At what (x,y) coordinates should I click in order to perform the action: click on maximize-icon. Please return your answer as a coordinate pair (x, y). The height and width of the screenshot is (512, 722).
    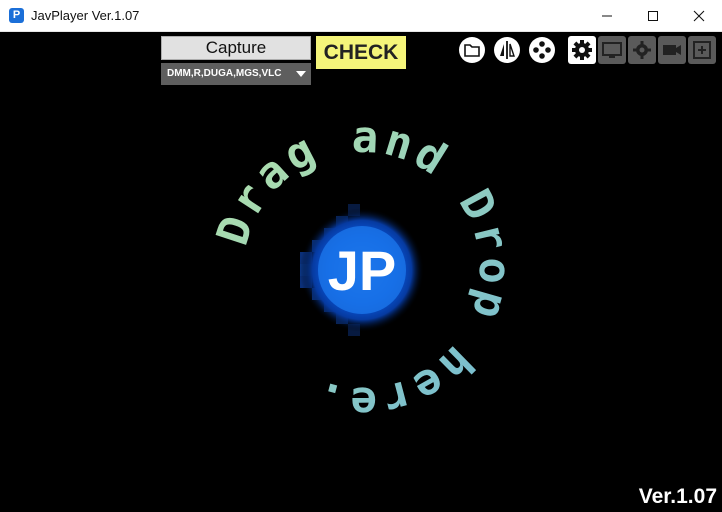
    Looking at the image, I should click on (653, 15).